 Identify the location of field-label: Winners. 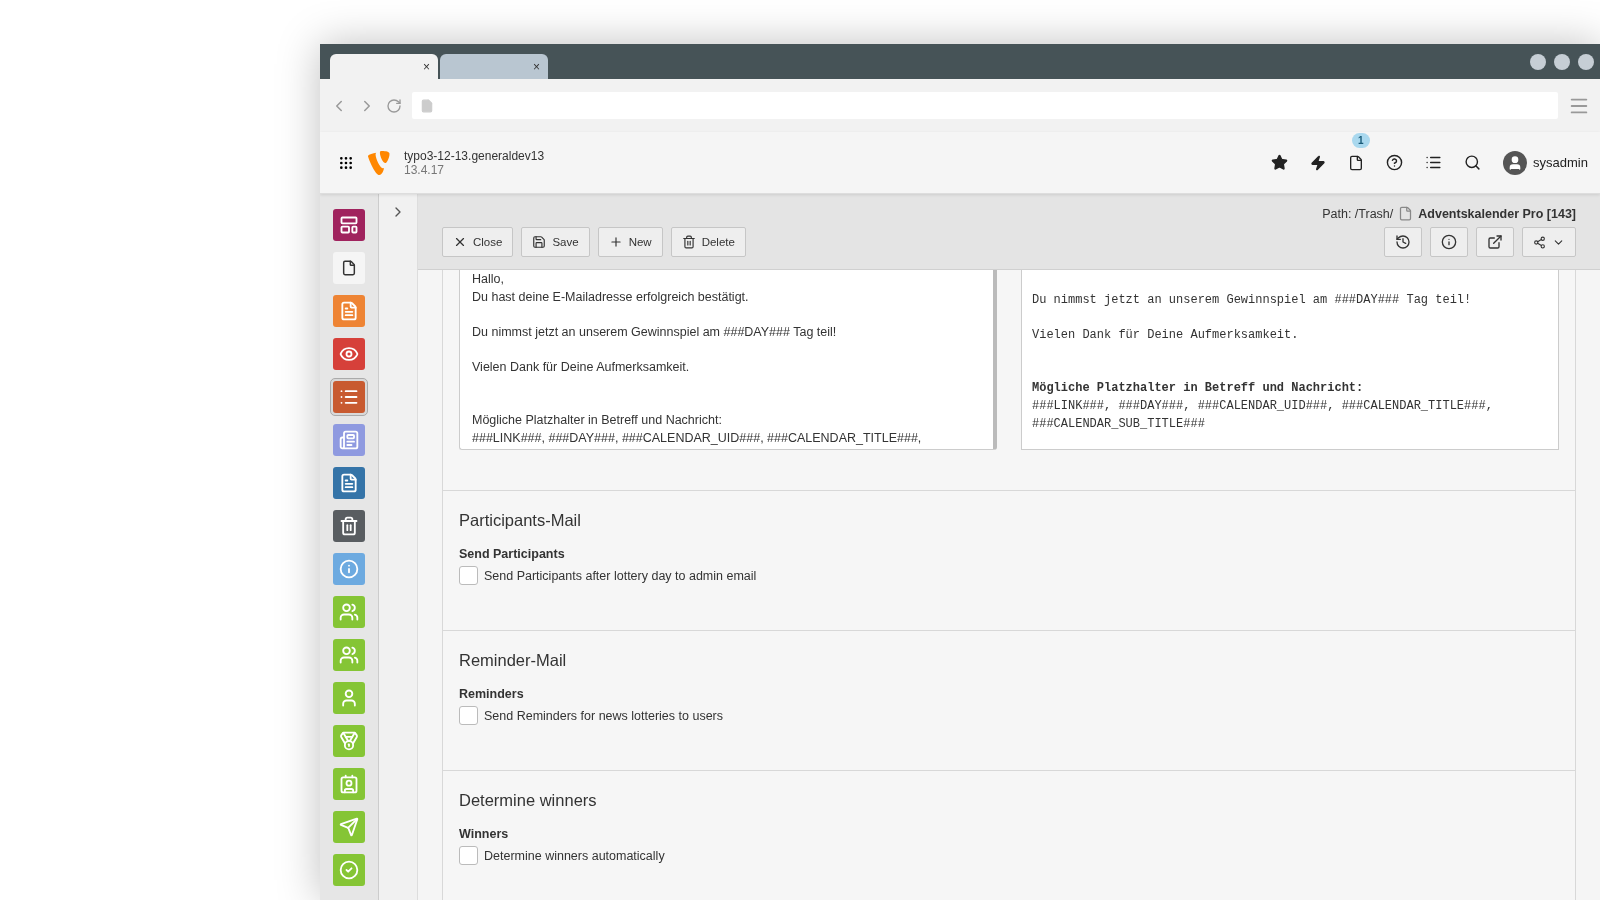
(484, 834).